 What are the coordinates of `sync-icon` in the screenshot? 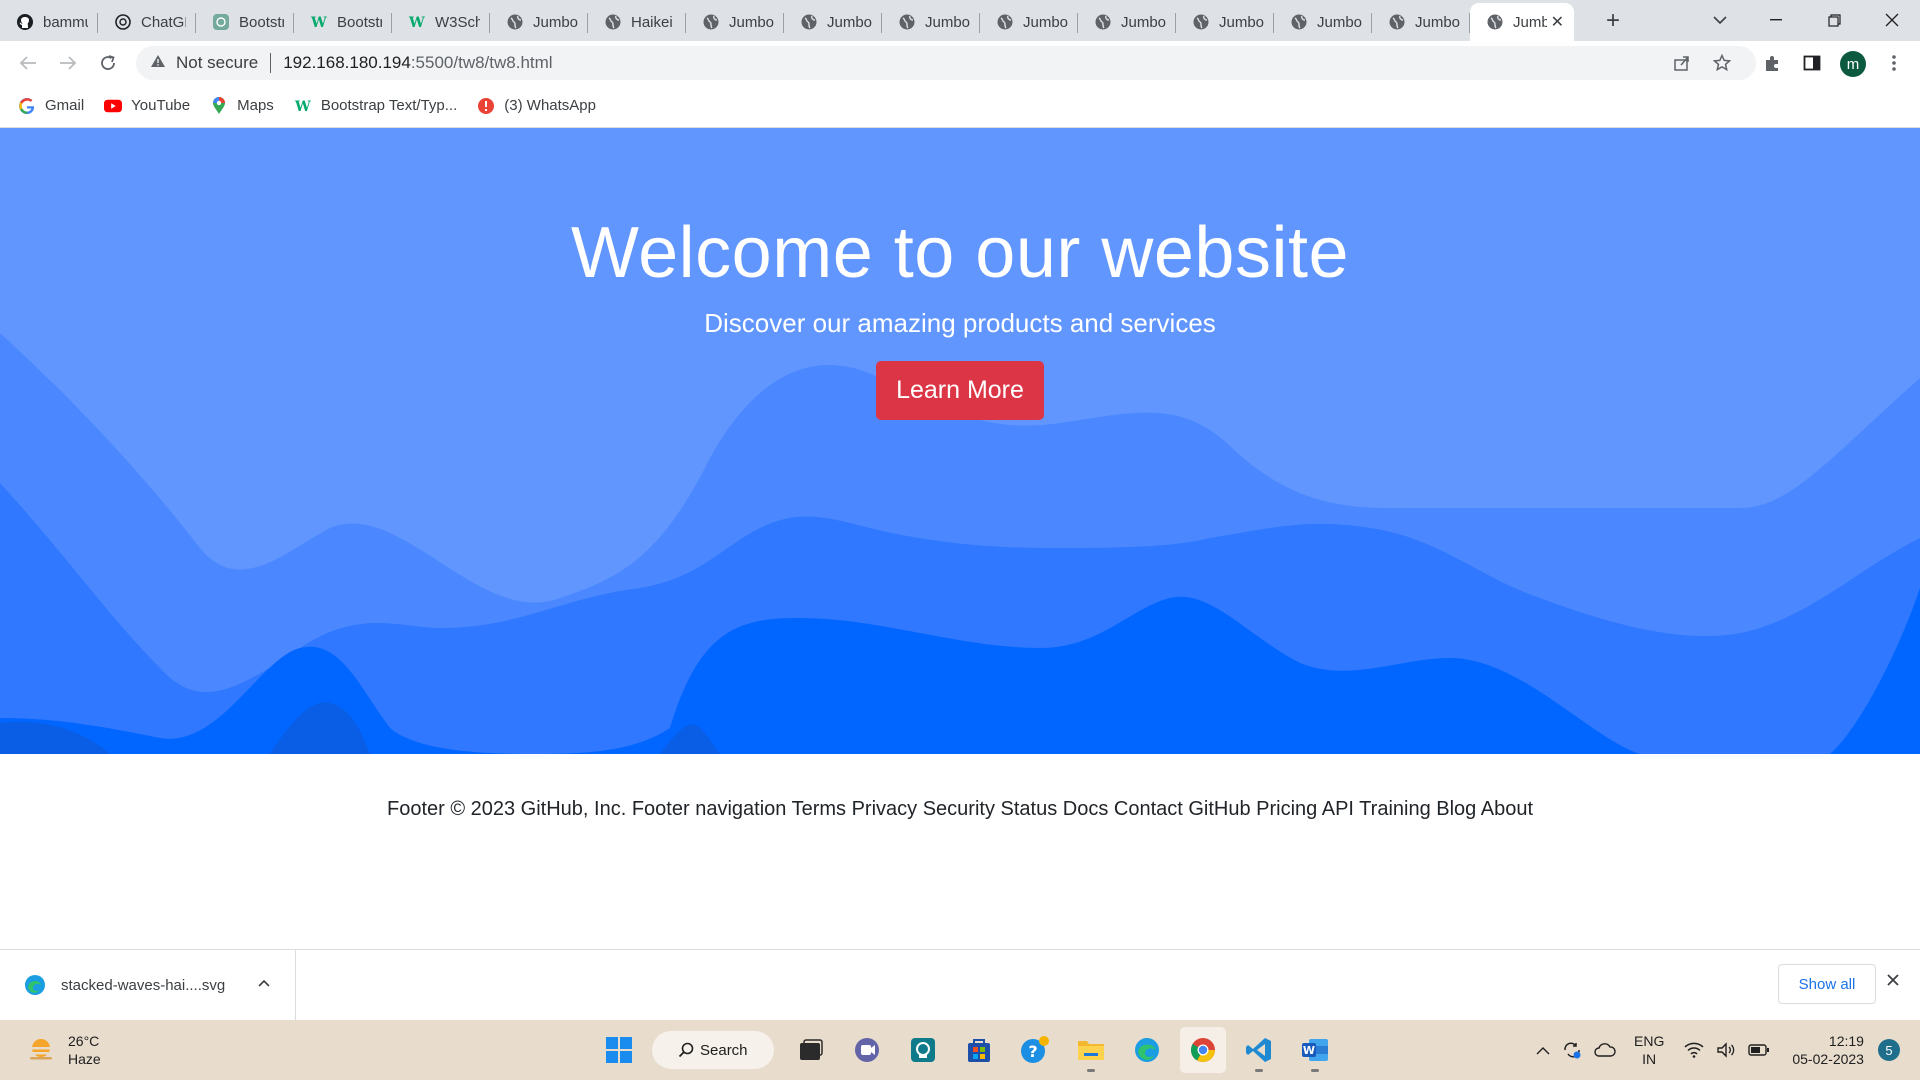 It's located at (1572, 1050).